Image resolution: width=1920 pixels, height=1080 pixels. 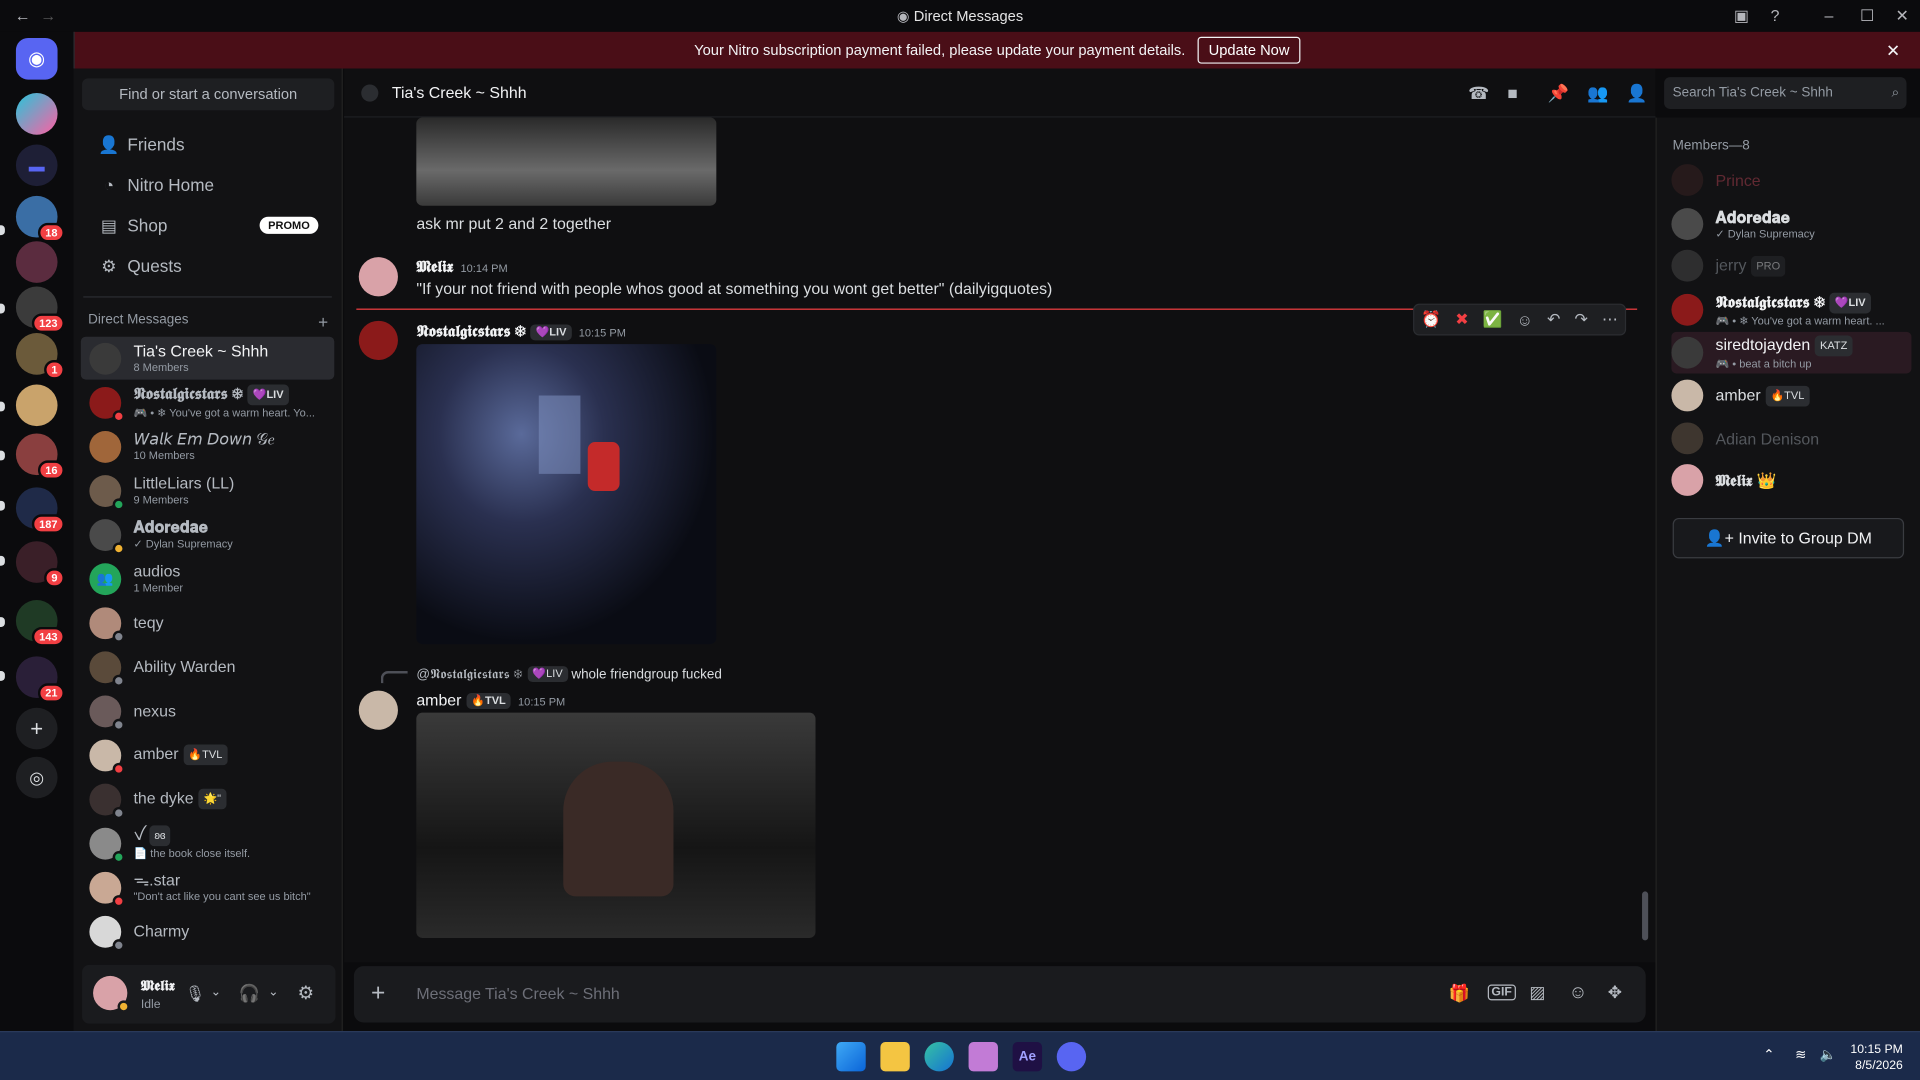 What do you see at coordinates (1768, 1055) in the screenshot?
I see `chevron-up-icon: ⌃` at bounding box center [1768, 1055].